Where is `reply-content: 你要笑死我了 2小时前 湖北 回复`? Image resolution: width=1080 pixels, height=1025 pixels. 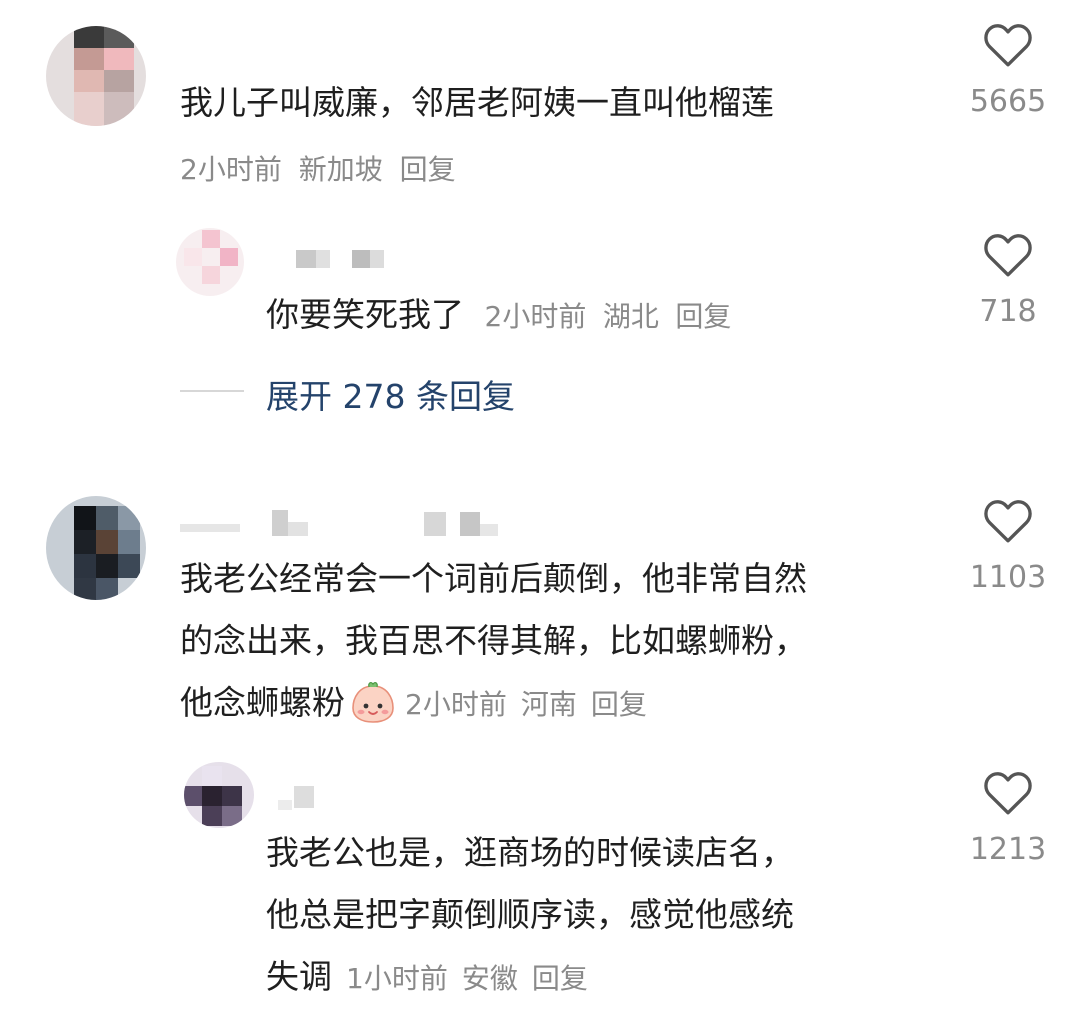
reply-content: 你要笑死我了 2小时前 湖北 回复 is located at coordinates (498, 316).